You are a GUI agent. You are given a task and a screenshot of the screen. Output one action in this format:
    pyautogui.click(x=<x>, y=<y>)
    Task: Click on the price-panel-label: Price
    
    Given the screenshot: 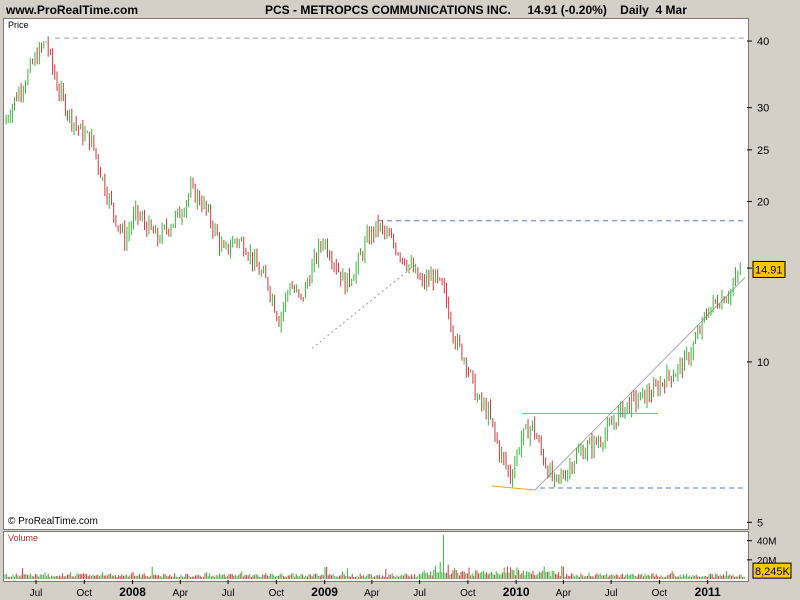 What is the action you would take?
    pyautogui.click(x=18, y=25)
    